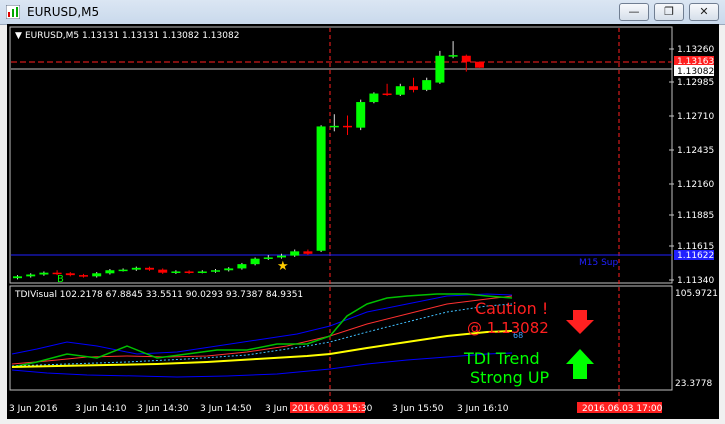  Describe the element at coordinates (276, 409) in the screenshot. I see `time-tick-label: 3 Jun` at that location.